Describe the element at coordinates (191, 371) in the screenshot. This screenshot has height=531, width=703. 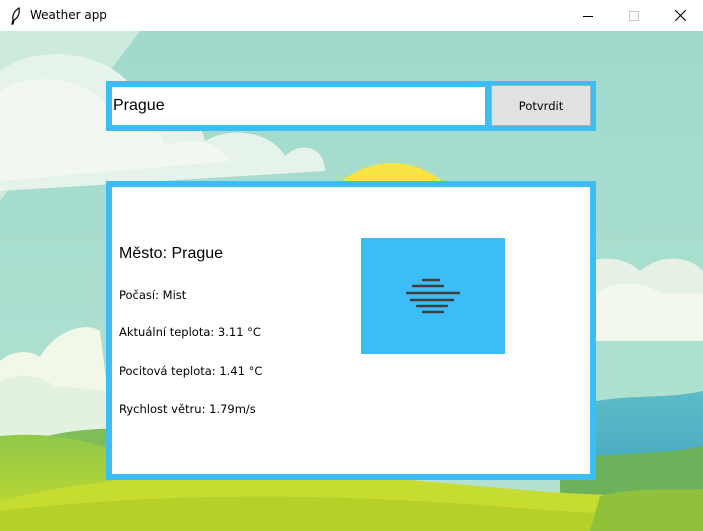
I see `feels-like-temperature: Pocitová teplota: 1.41 °C` at that location.